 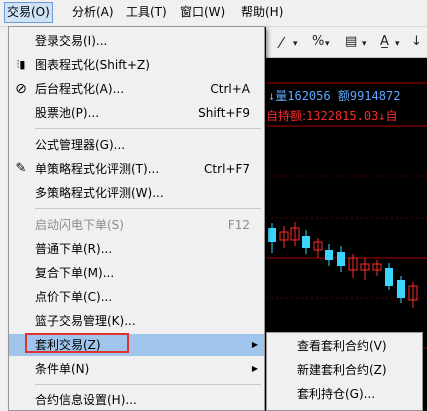 I want to click on menu-item-single-strategy-eval: ✎ 单策略程式化评测(T)... Ctrl+F7, so click(x=136, y=169).